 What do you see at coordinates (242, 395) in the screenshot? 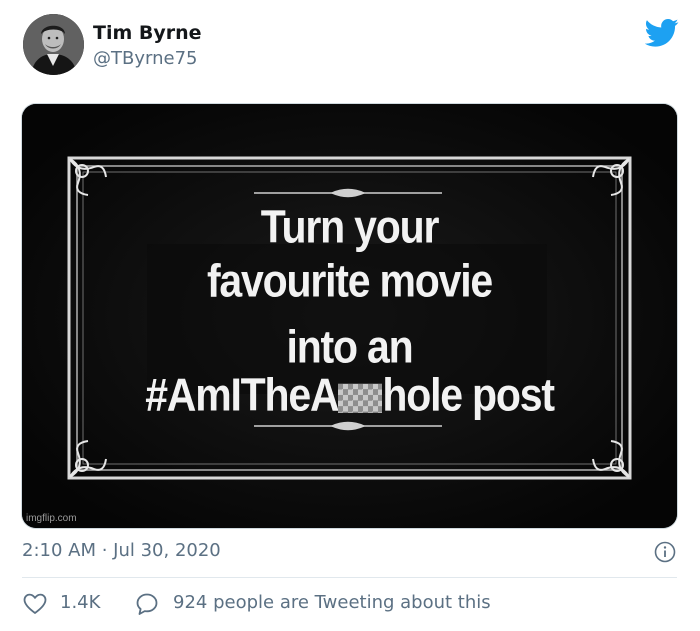
I see `caption-hashtag-start: #AmITheA` at bounding box center [242, 395].